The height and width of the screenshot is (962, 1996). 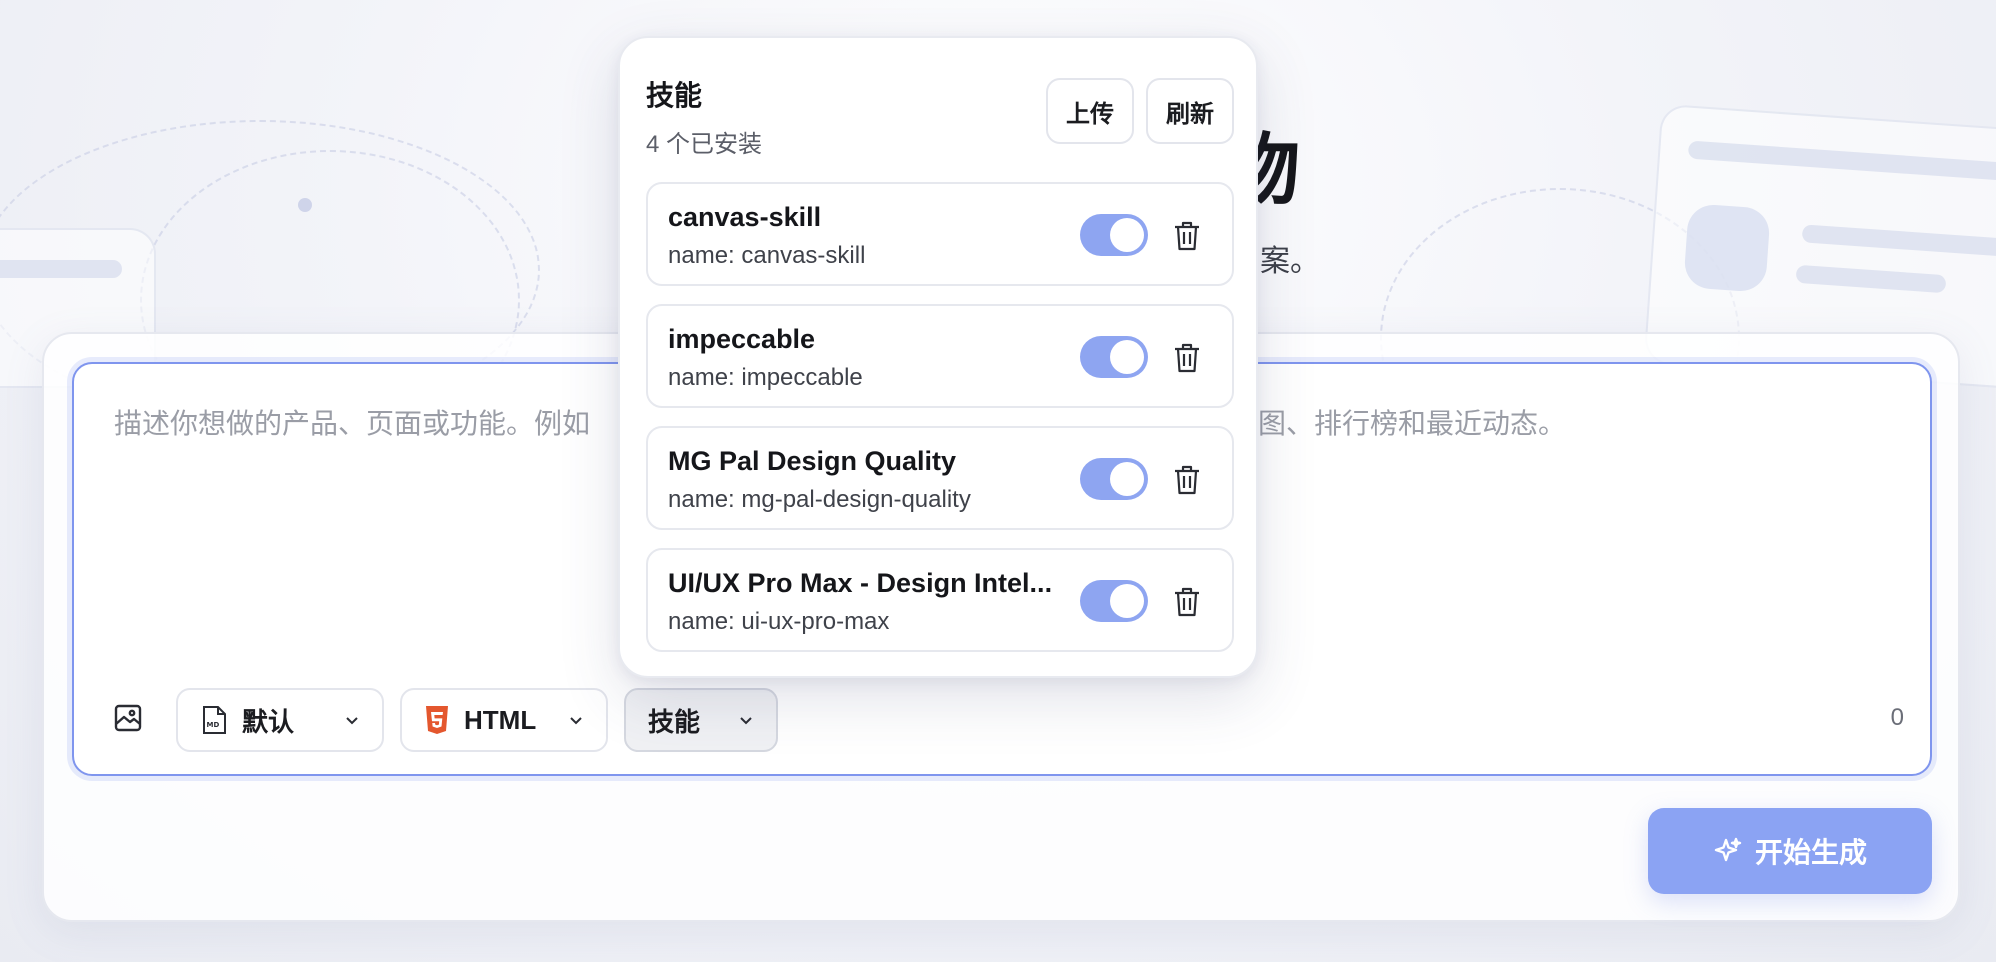 I want to click on decorative-dot, so click(x=305, y=205).